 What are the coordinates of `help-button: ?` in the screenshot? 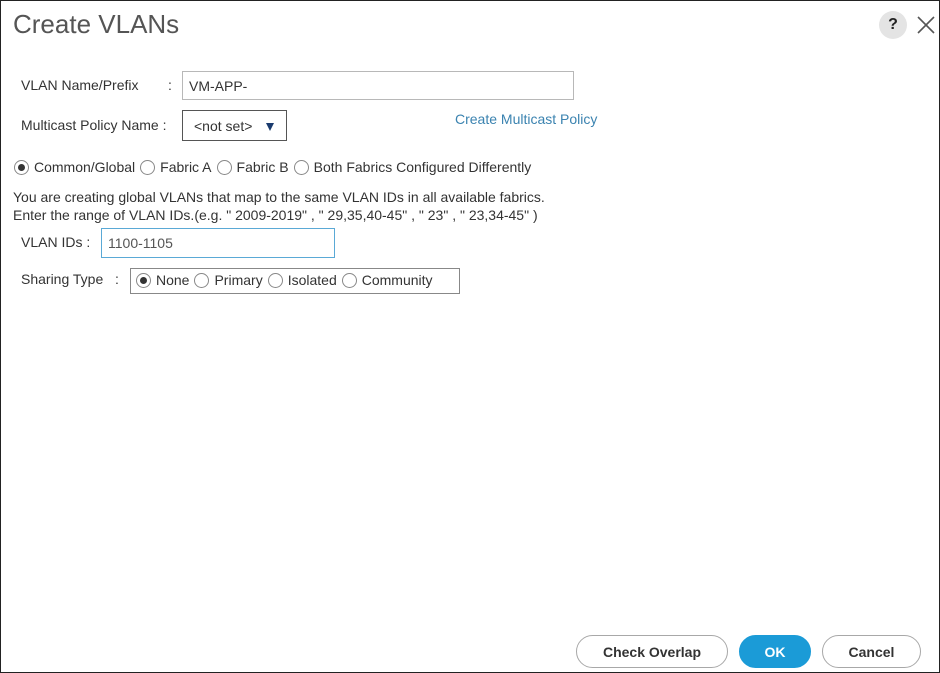 It's located at (893, 25).